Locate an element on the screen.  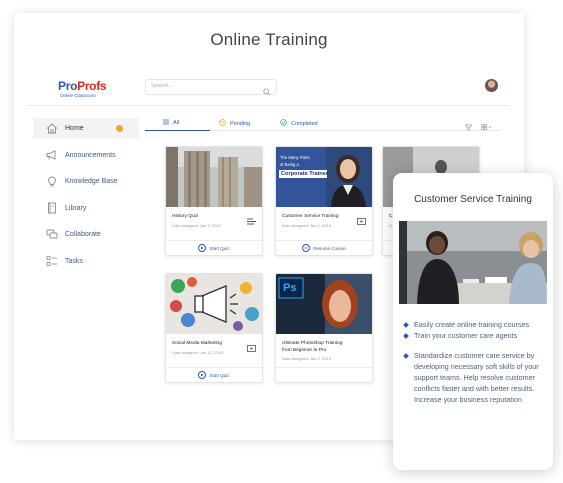
popup-bullet: Easily create online training courses is located at coordinates (474, 324).